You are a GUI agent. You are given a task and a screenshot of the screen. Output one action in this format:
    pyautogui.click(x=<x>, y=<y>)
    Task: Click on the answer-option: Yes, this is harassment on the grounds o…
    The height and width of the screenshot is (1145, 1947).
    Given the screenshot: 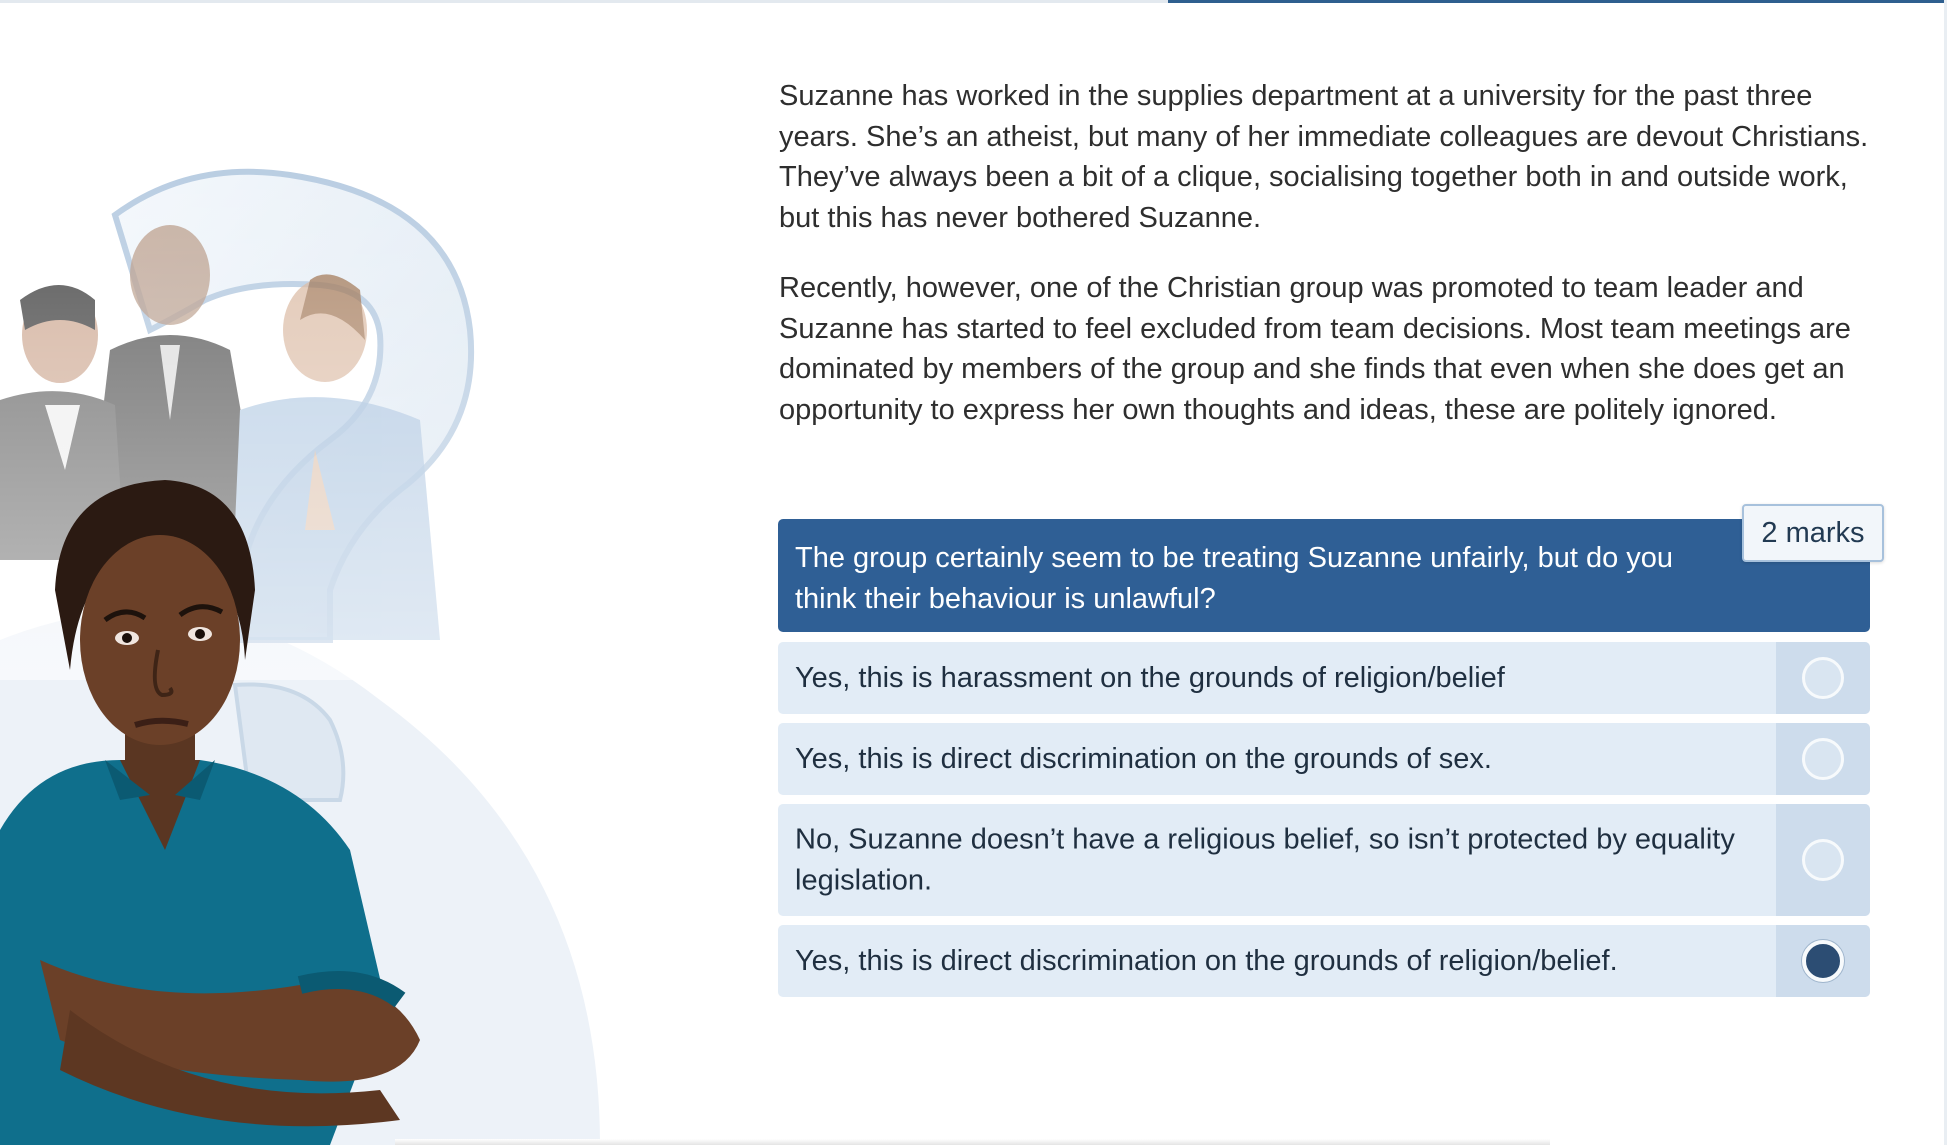 What is the action you would take?
    pyautogui.click(x=1324, y=678)
    